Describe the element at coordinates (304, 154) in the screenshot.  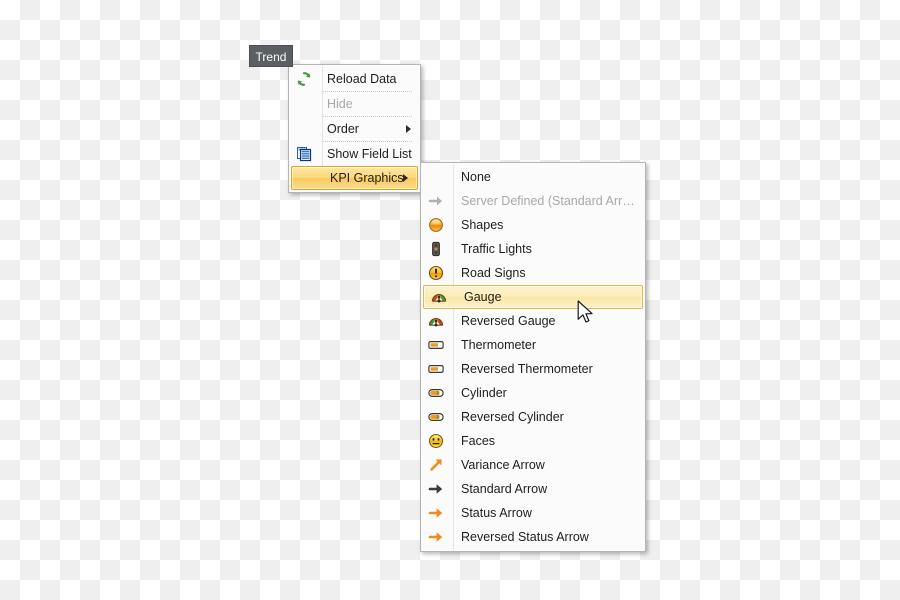
I see `field-list-icon` at that location.